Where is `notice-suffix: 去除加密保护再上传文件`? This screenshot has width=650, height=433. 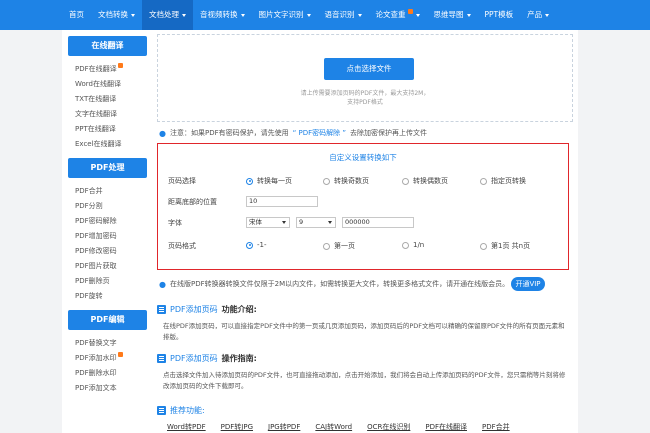
notice-suffix: 去除加密保护再上传文件 is located at coordinates (388, 133).